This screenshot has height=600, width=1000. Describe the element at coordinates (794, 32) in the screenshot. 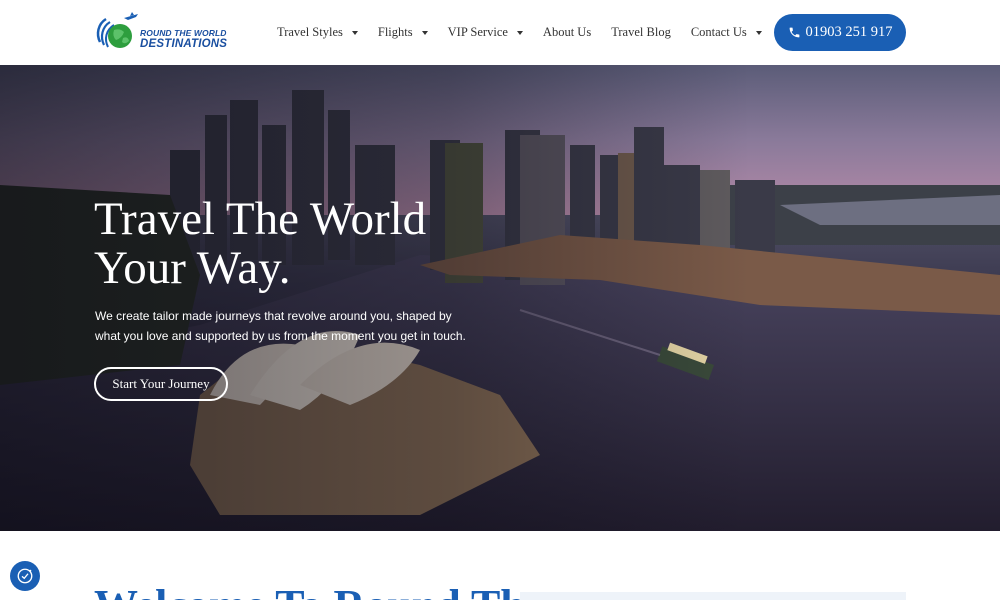

I see `phone-icon` at that location.